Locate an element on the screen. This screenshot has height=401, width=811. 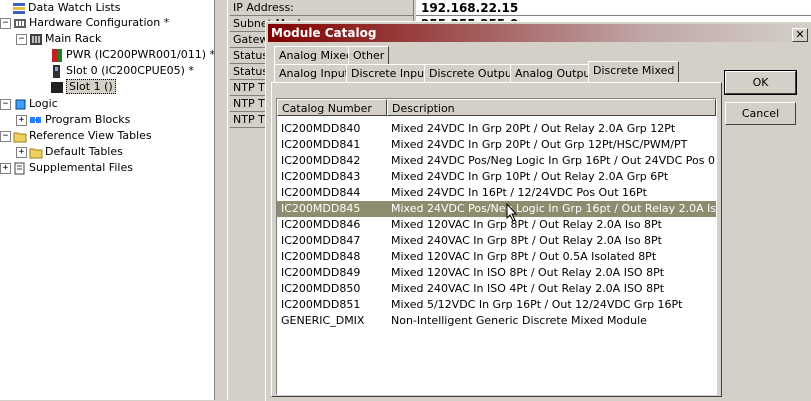
property-row: IP Address: 192.168.22.15 is located at coordinates (520, 8).